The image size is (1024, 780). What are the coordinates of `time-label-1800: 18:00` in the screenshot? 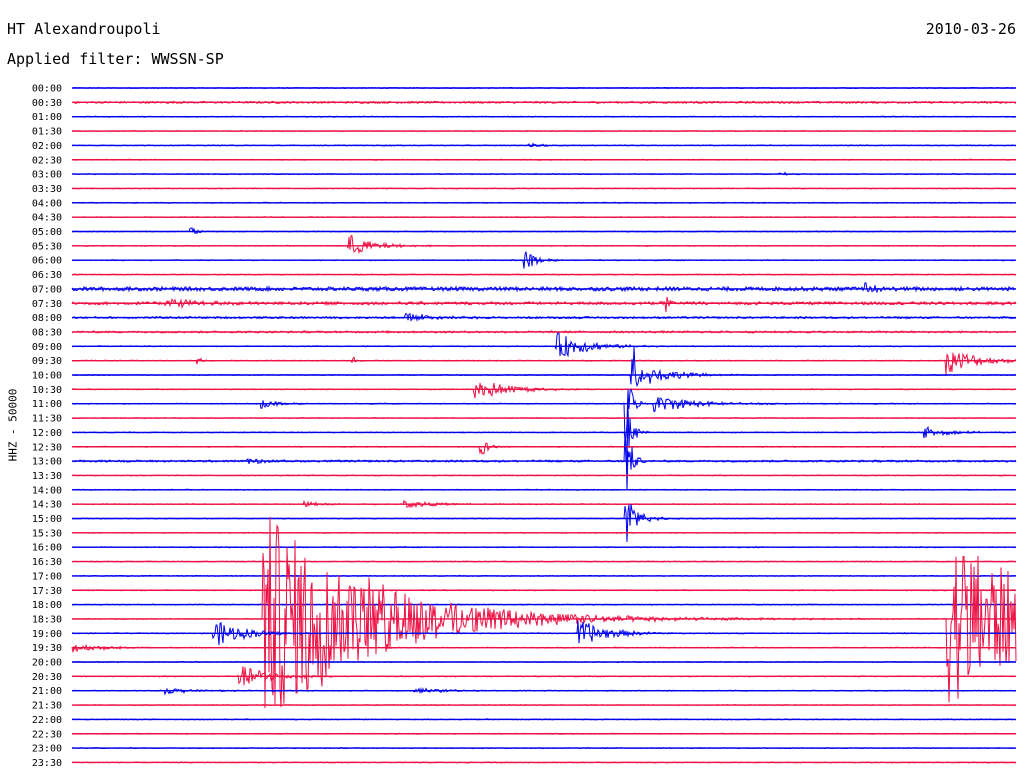 It's located at (47, 605).